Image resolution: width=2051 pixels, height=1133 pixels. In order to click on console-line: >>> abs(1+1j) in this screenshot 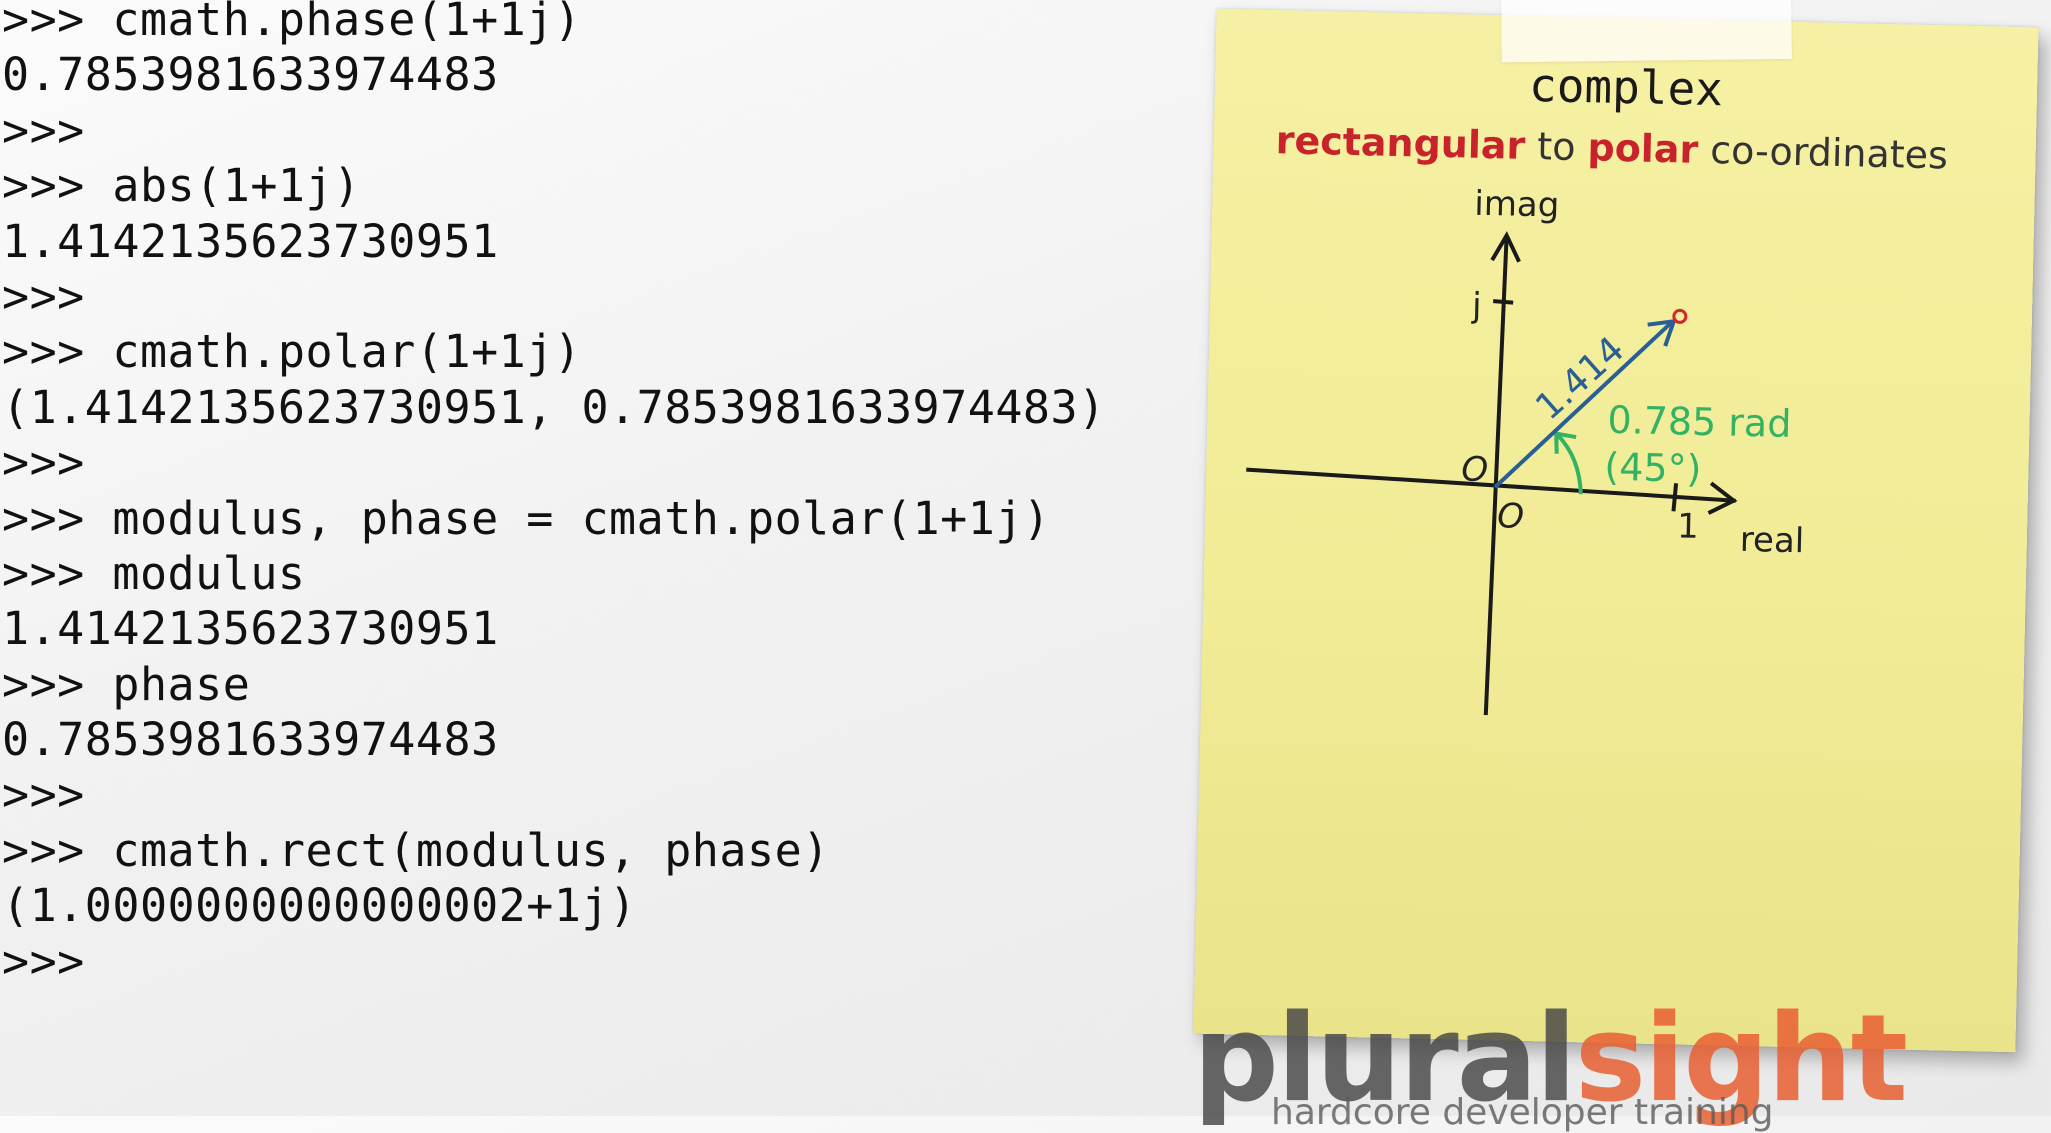, I will do `click(181, 186)`.